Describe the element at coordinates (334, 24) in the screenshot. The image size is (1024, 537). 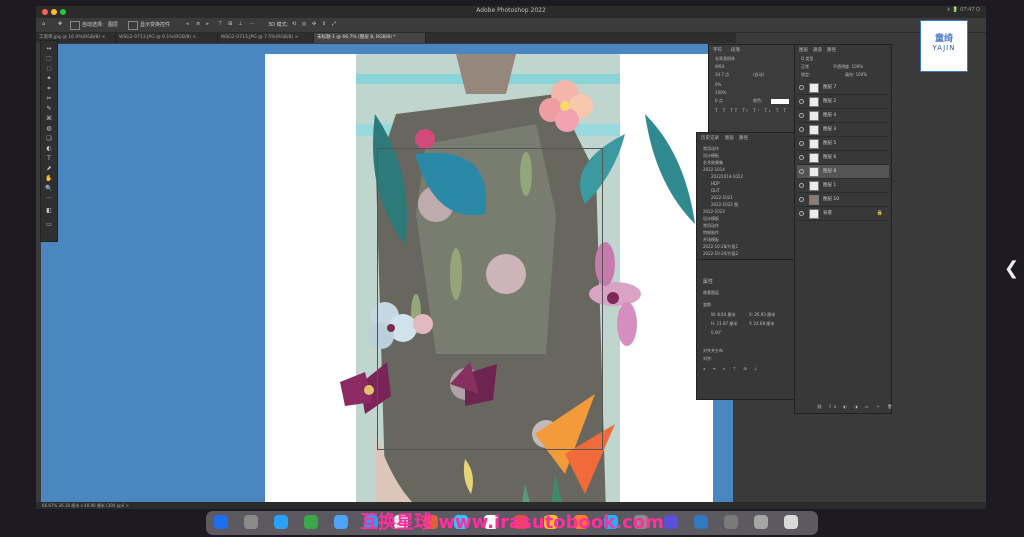
I see `scale-3d-icon: ⤢` at that location.